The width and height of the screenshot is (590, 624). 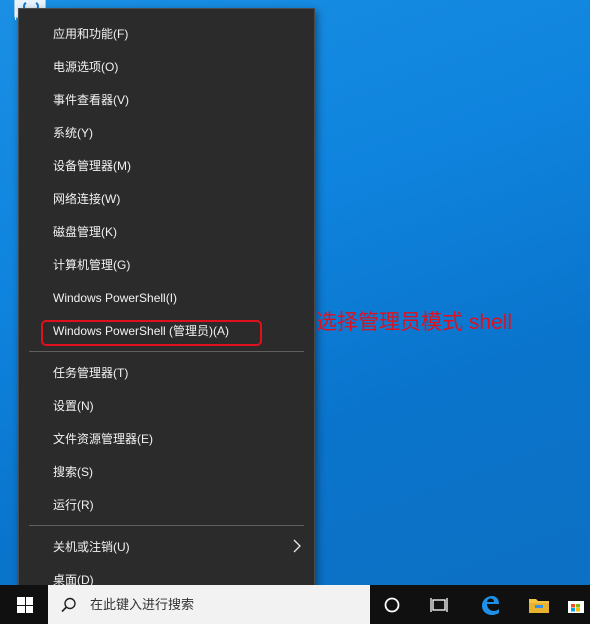 I want to click on menu-item-label: 网络连接(W), so click(x=87, y=199).